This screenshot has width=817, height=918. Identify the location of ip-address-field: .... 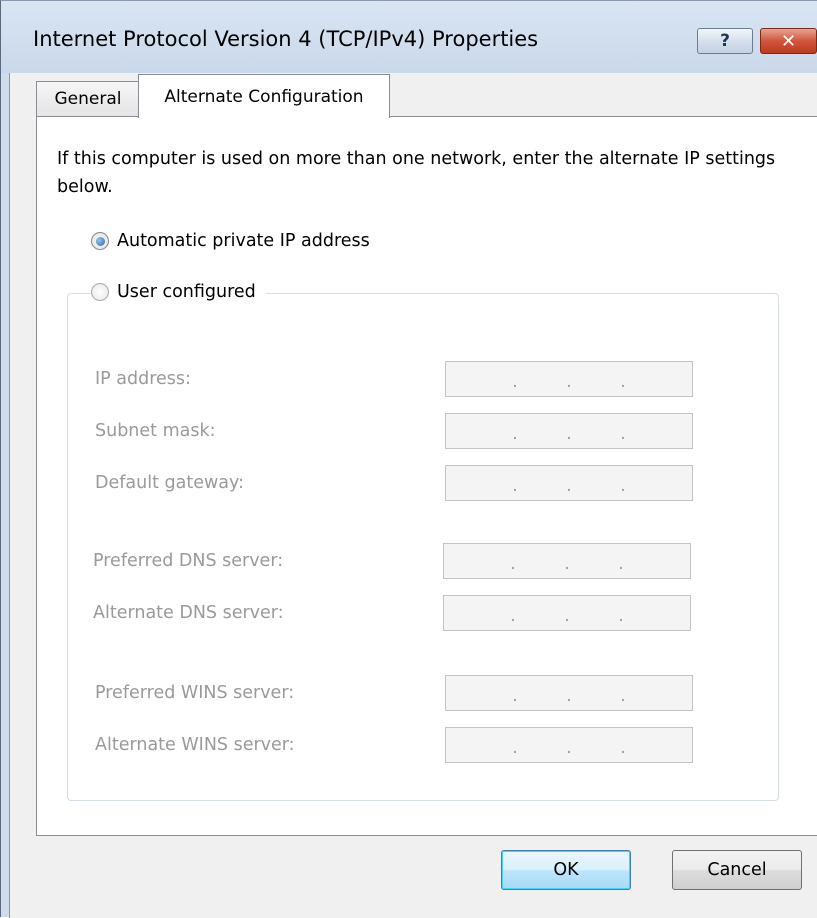
(569, 379).